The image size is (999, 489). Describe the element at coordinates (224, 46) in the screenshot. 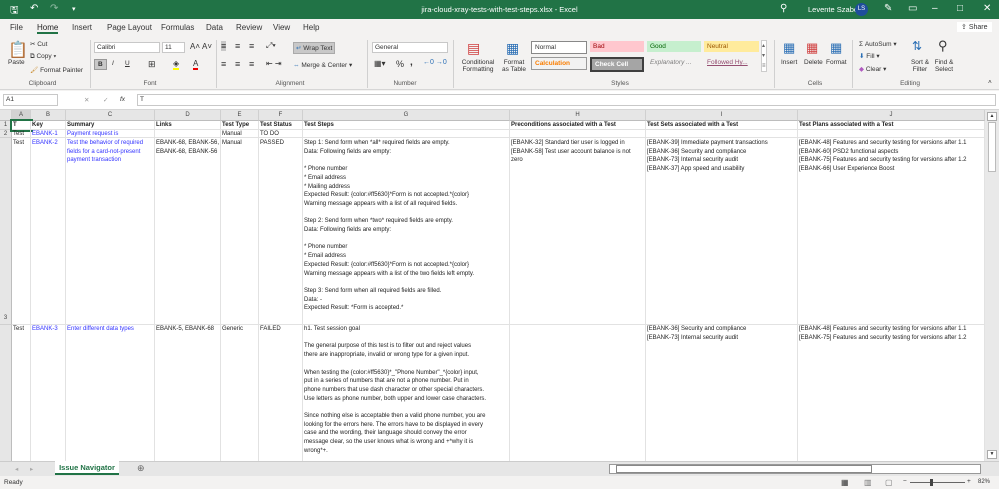

I see `align-top-icon: ≡` at that location.